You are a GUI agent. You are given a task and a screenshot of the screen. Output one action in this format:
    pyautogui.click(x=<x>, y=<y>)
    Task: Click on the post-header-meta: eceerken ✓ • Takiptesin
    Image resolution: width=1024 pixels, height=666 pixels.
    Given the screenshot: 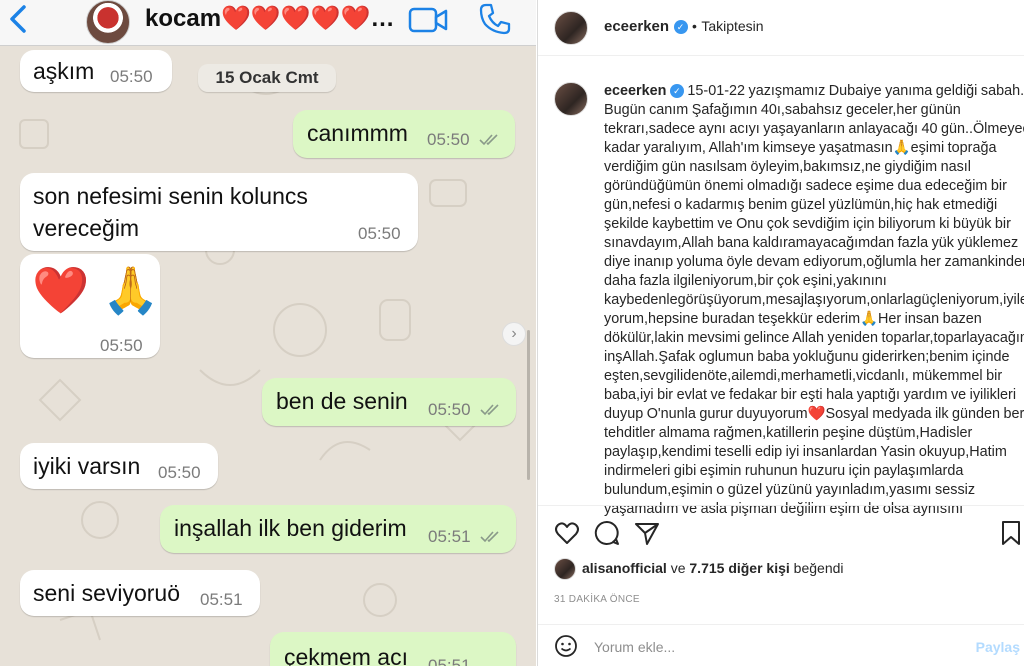 What is the action you would take?
    pyautogui.click(x=684, y=27)
    